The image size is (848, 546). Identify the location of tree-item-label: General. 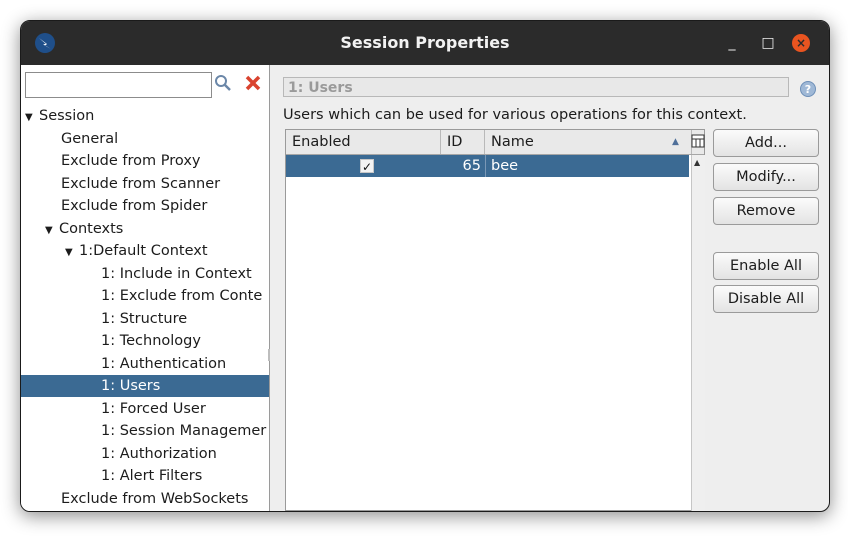
(90, 138).